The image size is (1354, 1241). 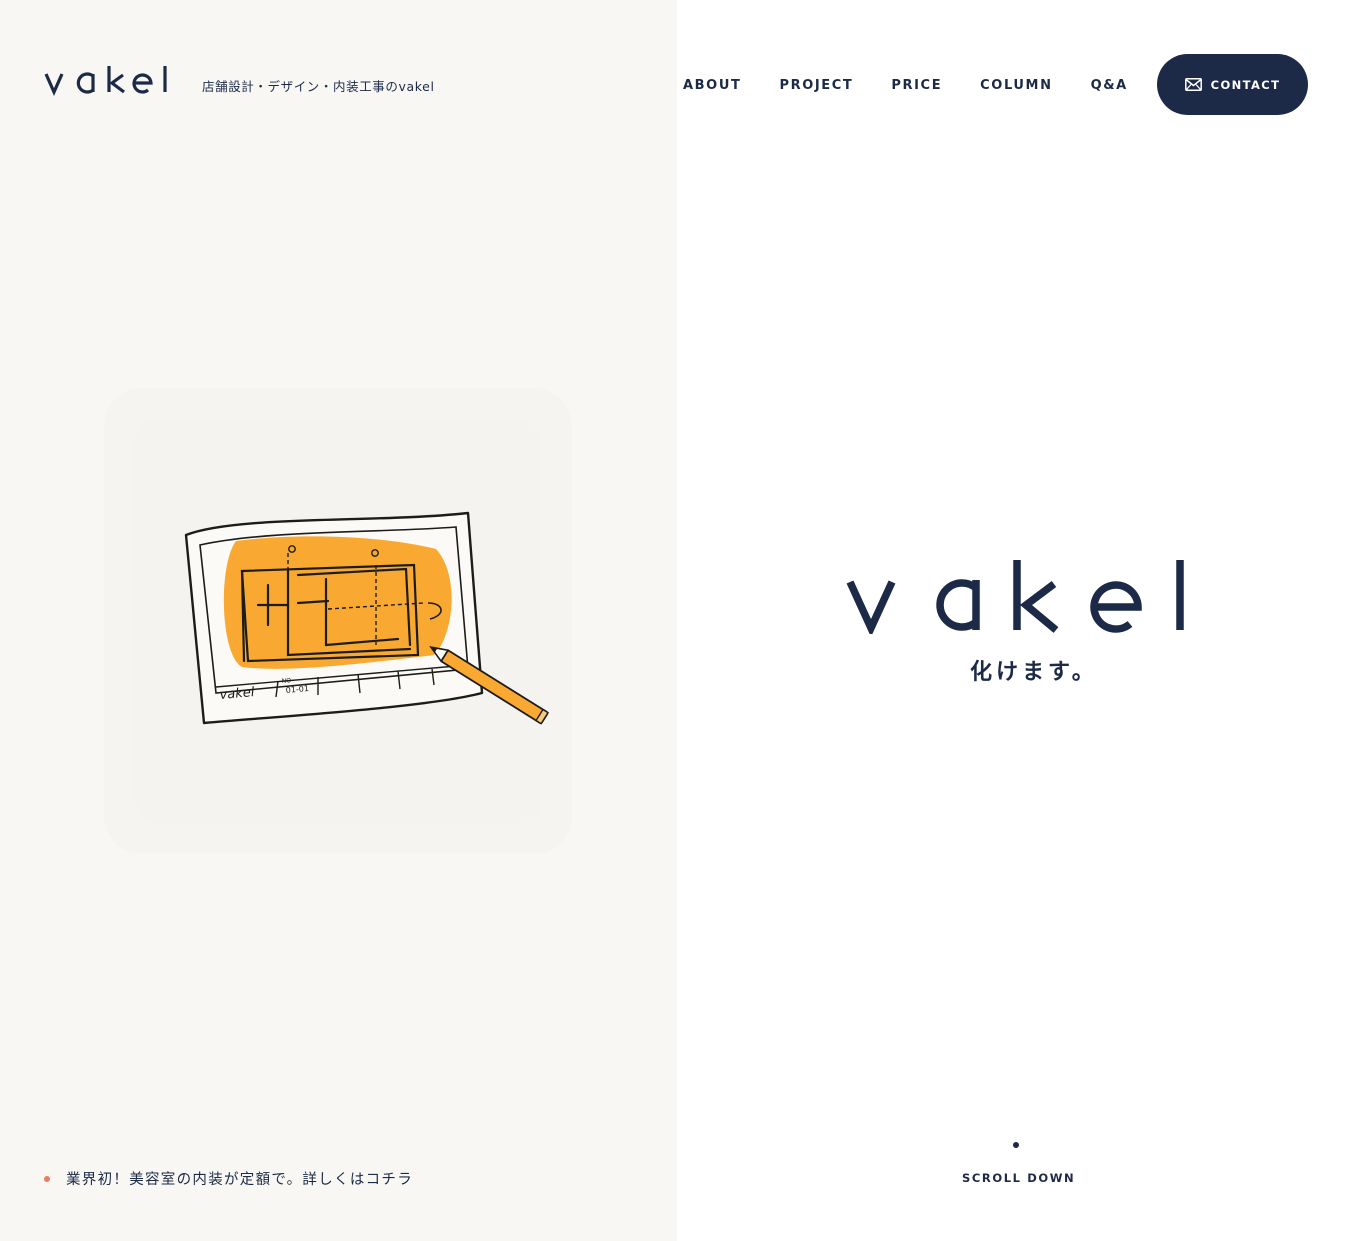 What do you see at coordinates (240, 1180) in the screenshot?
I see `news-text: 業界初！美容室の内装が定額で。詳しくはコチラ` at bounding box center [240, 1180].